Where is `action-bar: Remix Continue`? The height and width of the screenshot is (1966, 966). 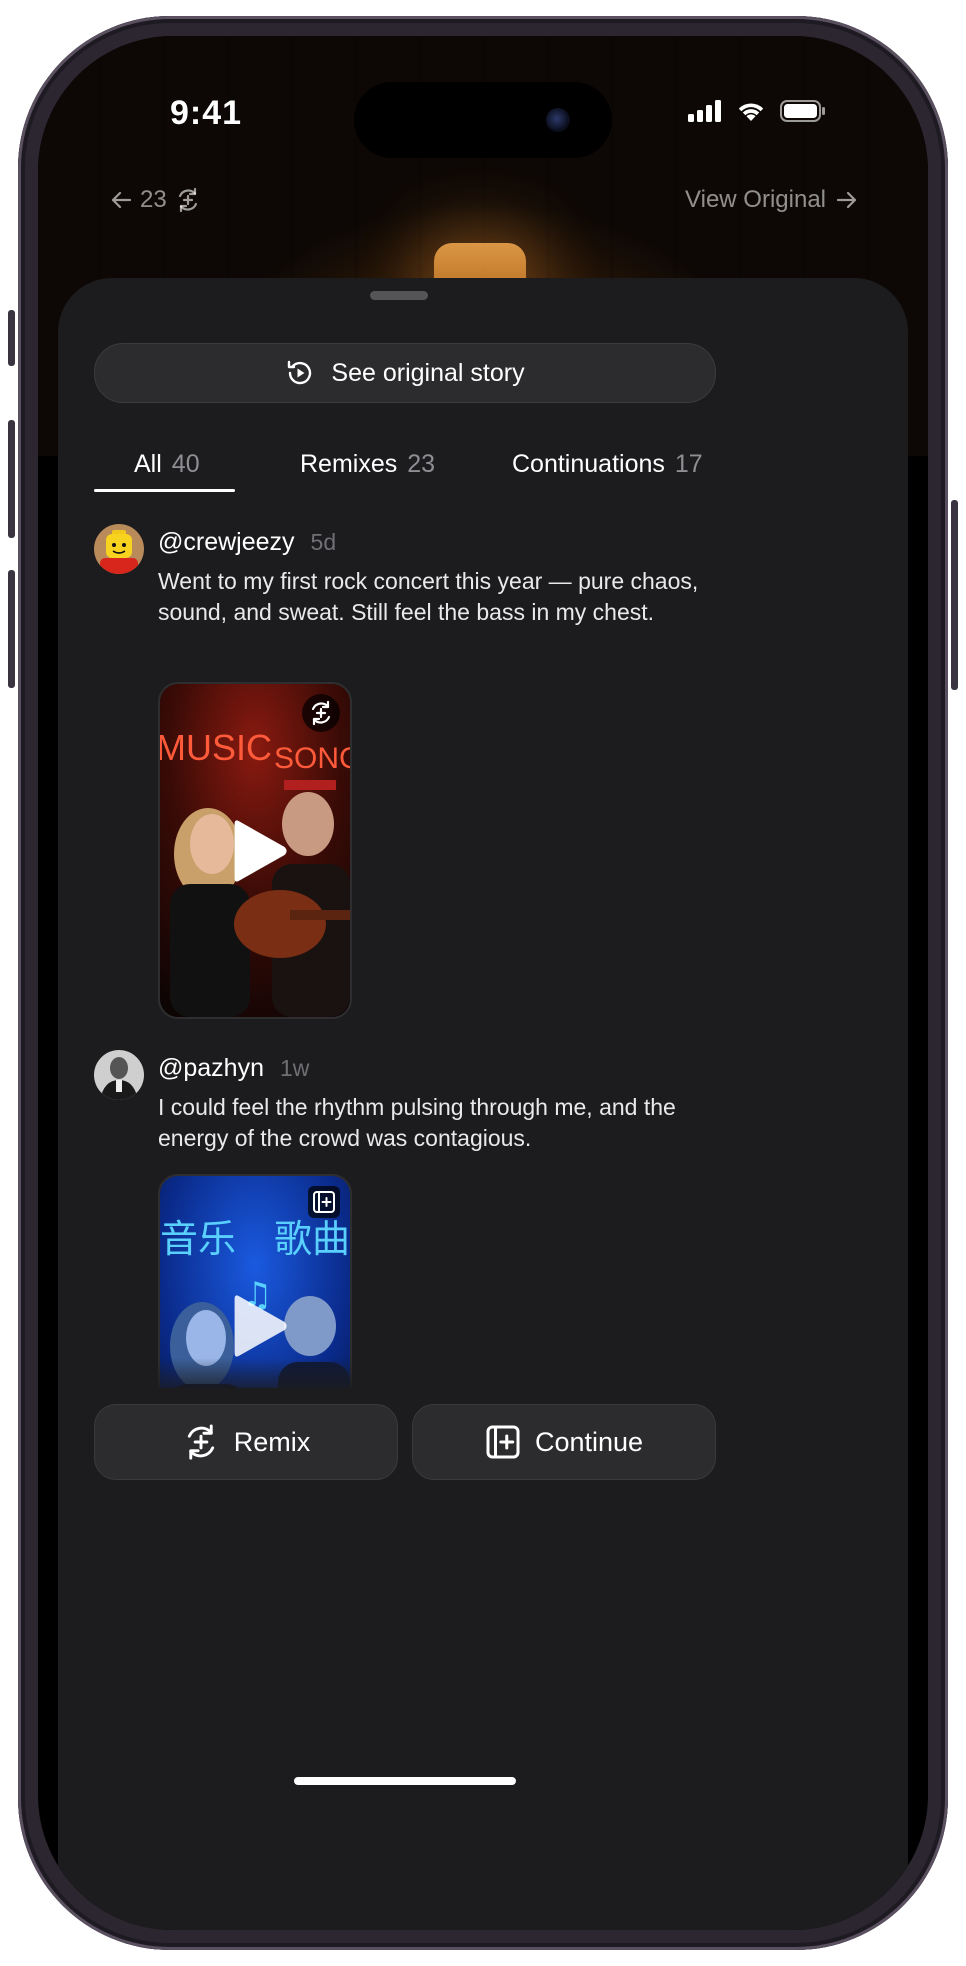 action-bar: Remix Continue is located at coordinates (483, 1488).